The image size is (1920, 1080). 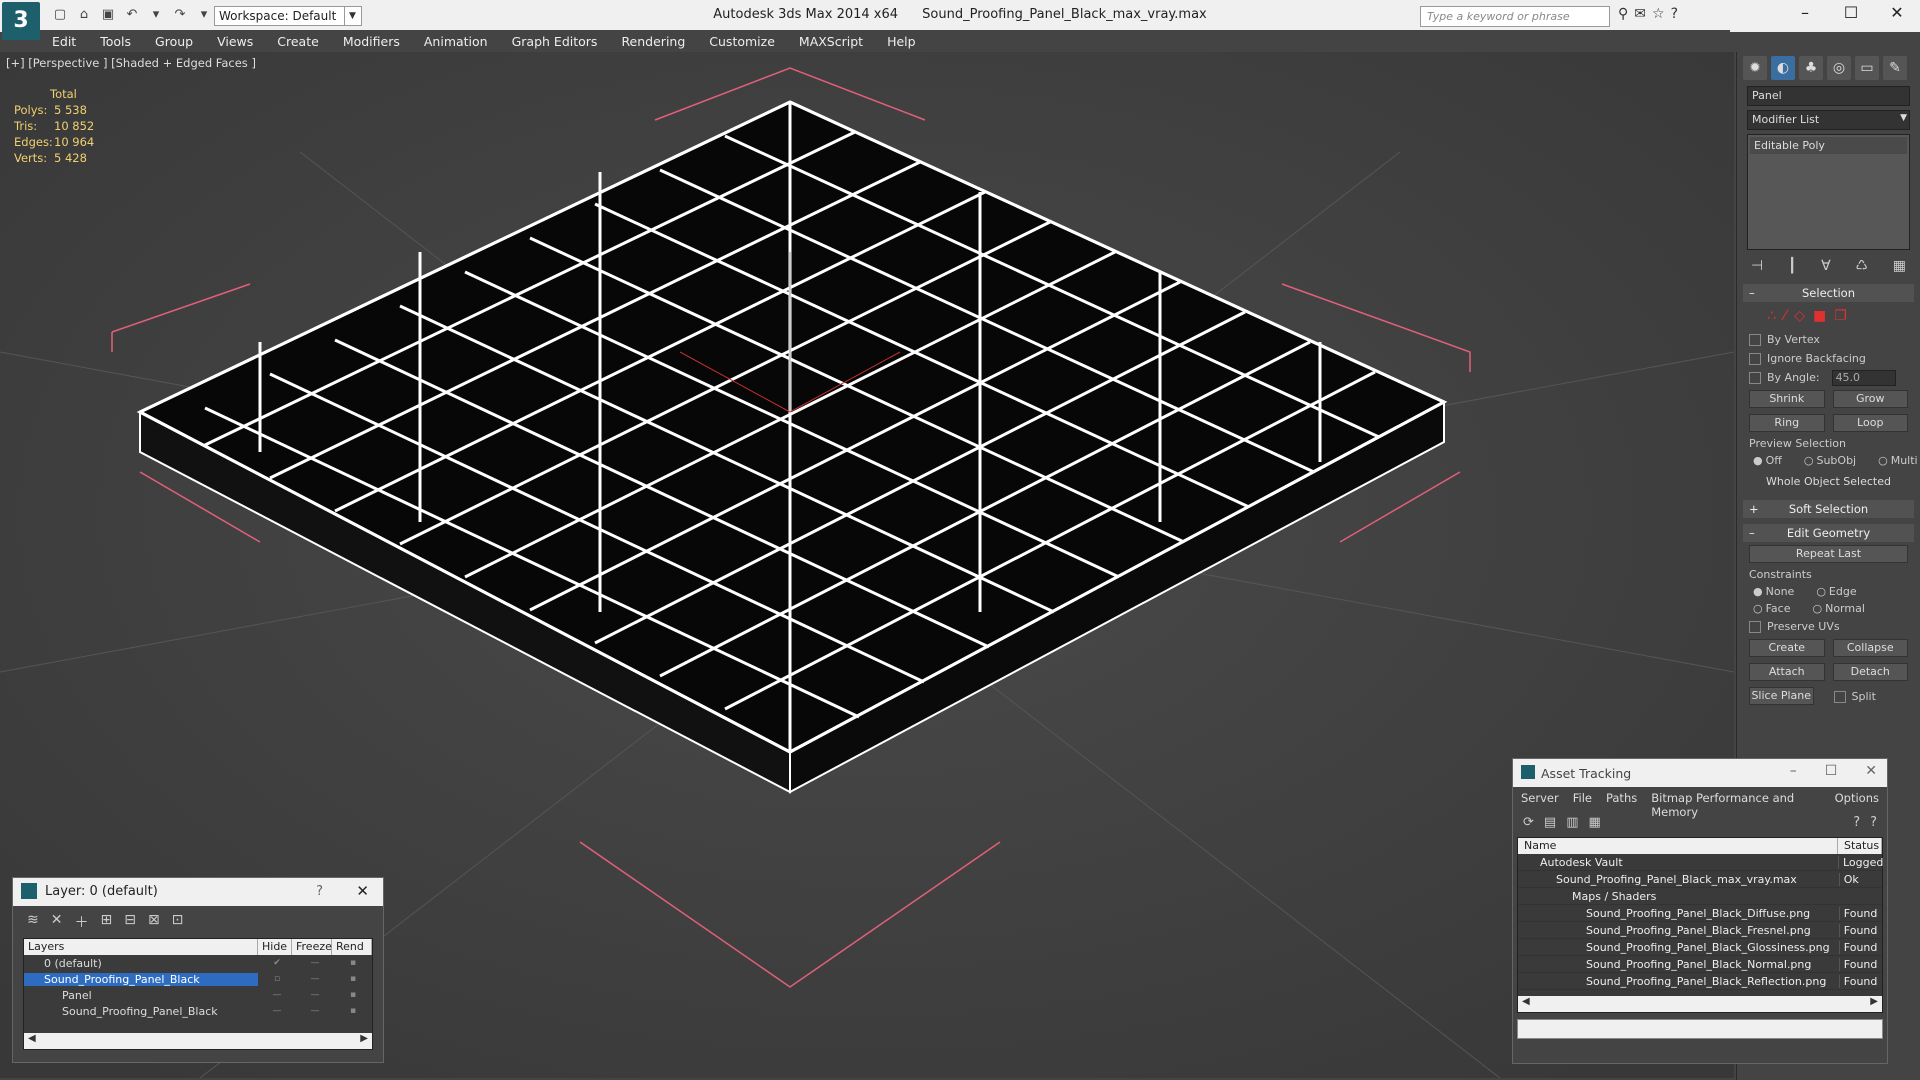 I want to click on show-end-result-icon: ┃, so click(x=1792, y=266).